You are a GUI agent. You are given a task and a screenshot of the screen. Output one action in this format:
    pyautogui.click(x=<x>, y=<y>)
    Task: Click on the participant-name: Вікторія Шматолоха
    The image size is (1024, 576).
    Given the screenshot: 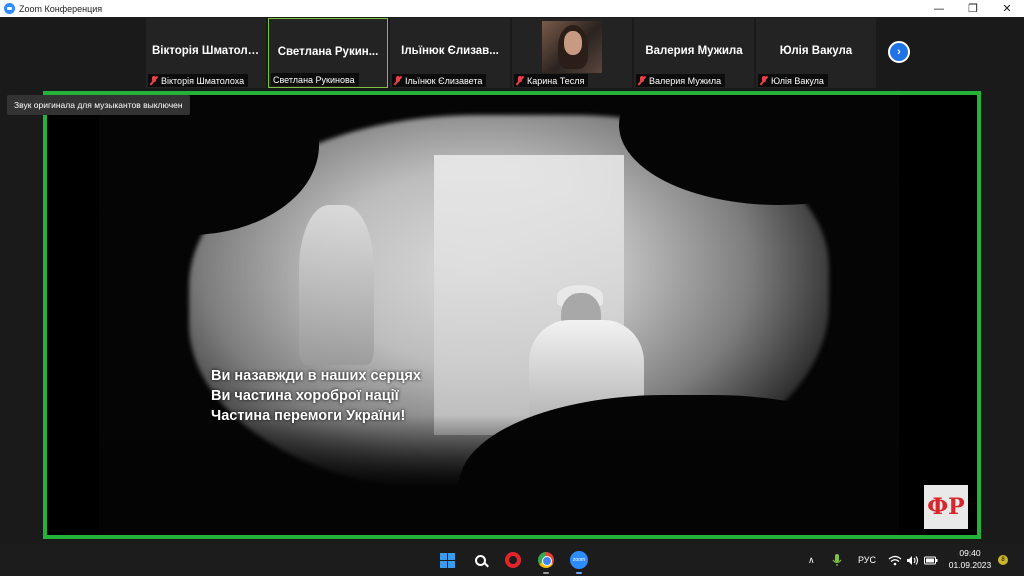 What is the action you would take?
    pyautogui.click(x=203, y=80)
    